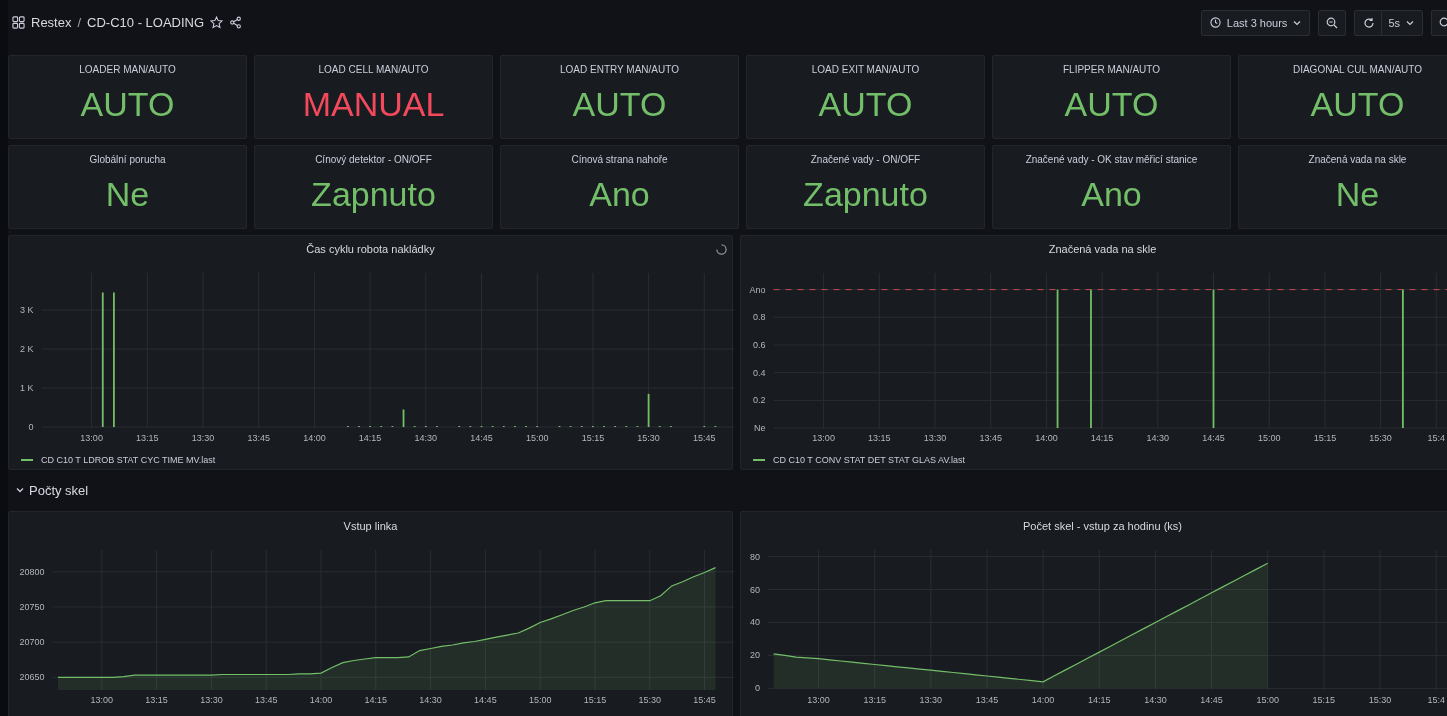 The height and width of the screenshot is (716, 1447). Describe the element at coordinates (1111, 159) in the screenshot. I see `stat-title: Značené vady - OK stav měřicí stanice` at that location.